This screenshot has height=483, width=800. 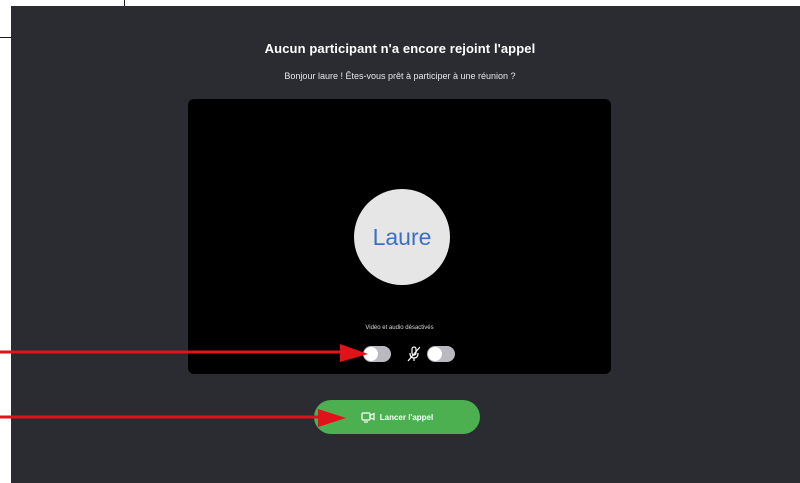 I want to click on media-status-text: Vidéo et audio désactivés, so click(x=399, y=328).